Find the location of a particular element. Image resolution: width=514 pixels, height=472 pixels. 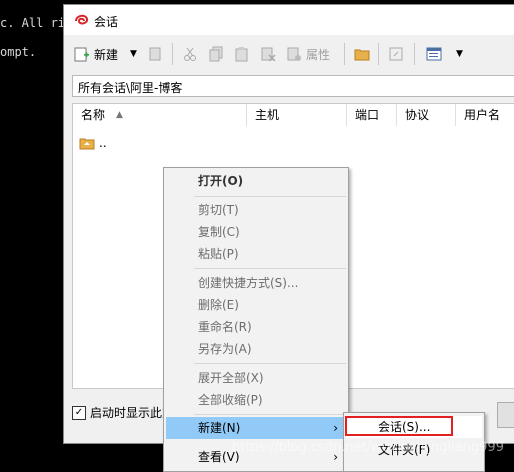

terminal-line: ompt. is located at coordinates (18, 52).